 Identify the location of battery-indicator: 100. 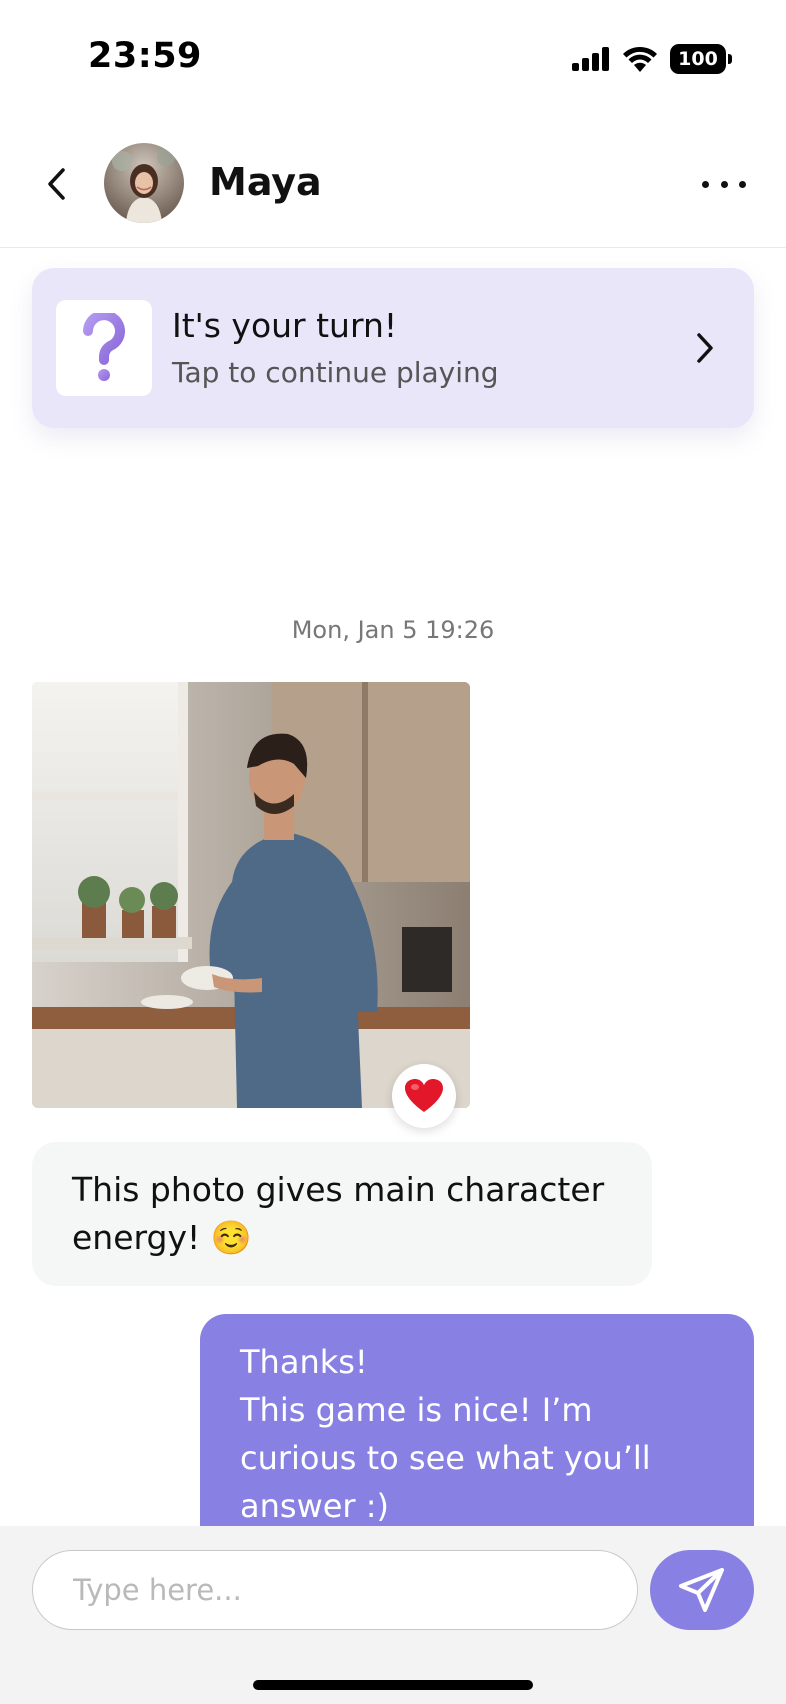
(701, 59).